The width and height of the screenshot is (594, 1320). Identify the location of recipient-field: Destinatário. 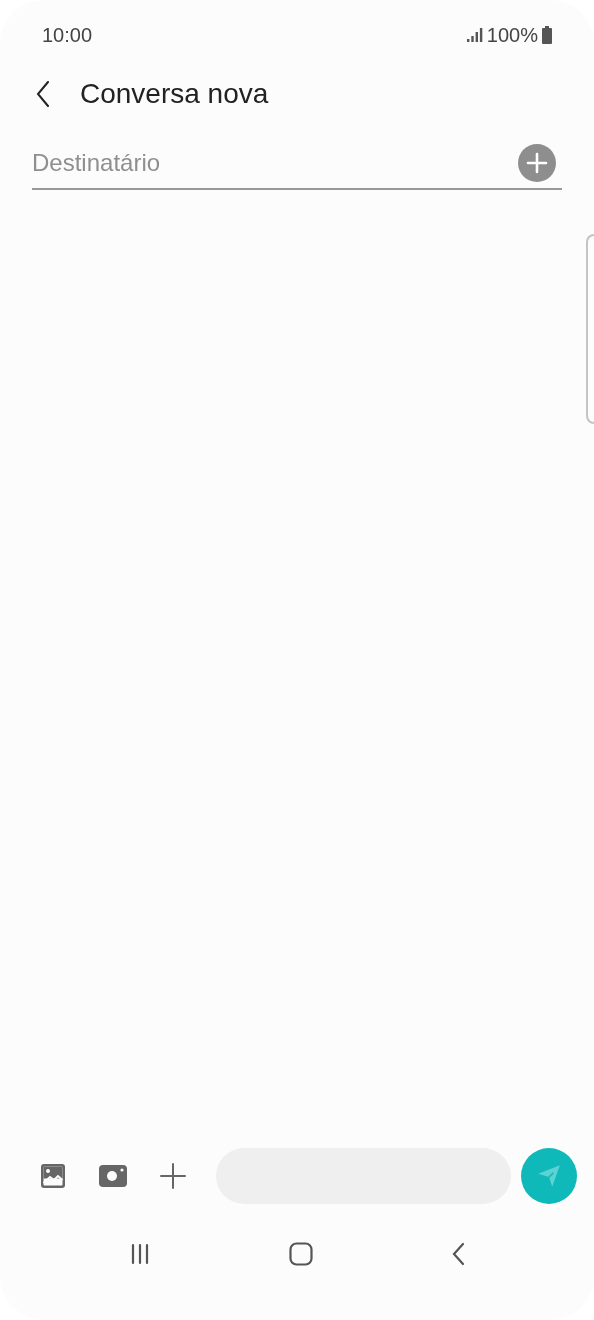
(275, 163).